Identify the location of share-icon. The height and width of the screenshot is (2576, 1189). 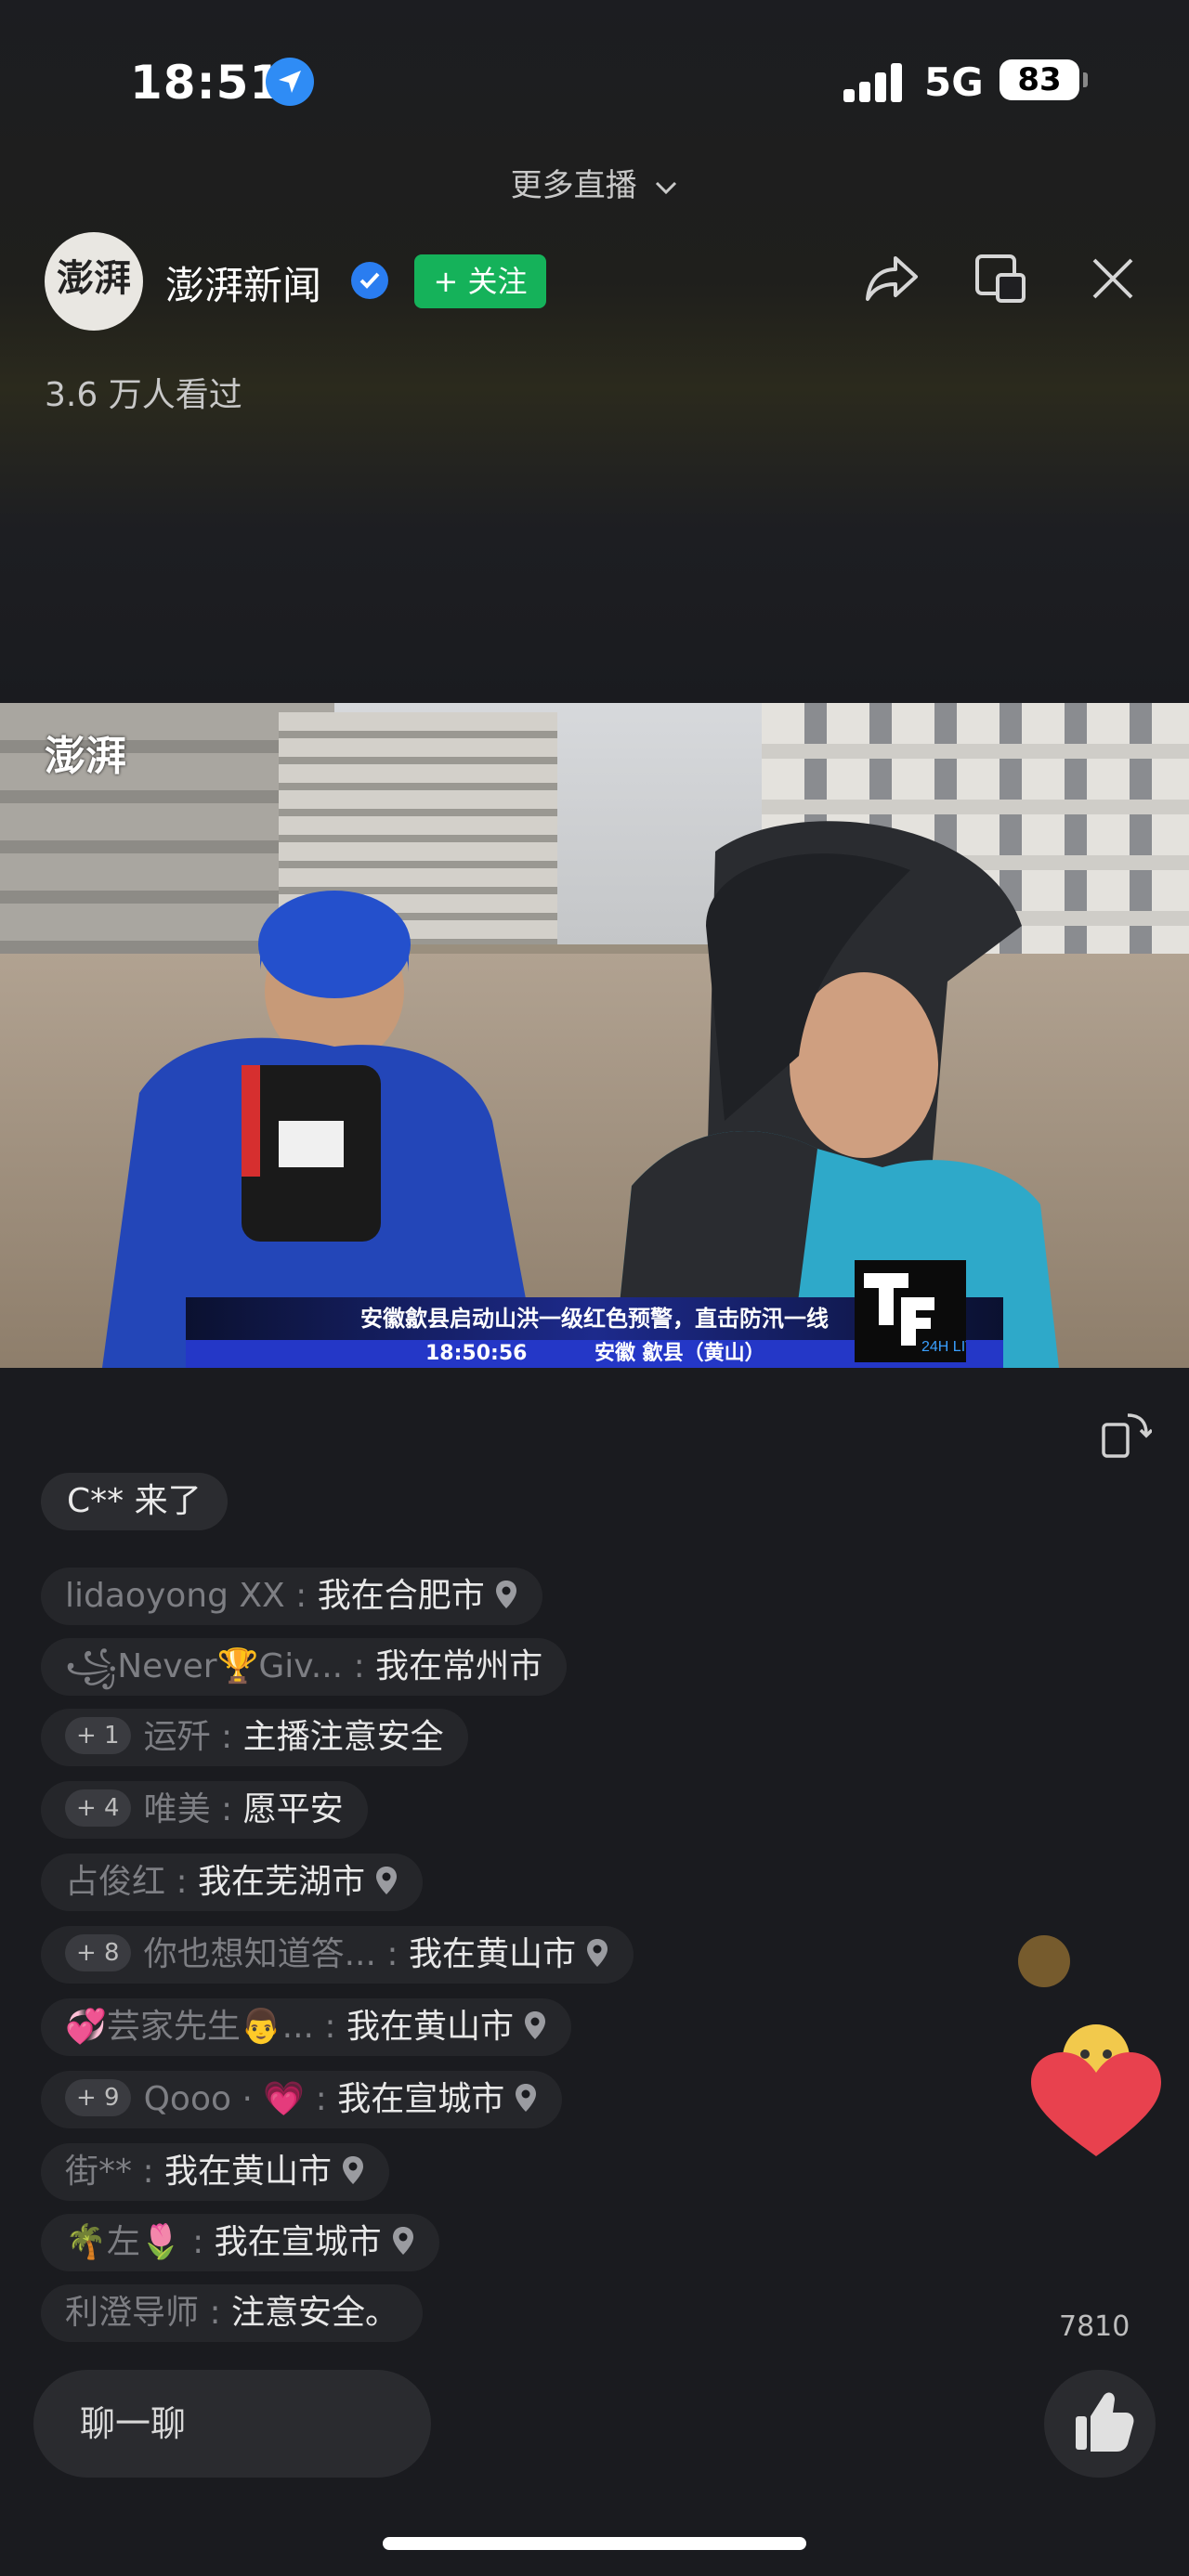
(892, 278).